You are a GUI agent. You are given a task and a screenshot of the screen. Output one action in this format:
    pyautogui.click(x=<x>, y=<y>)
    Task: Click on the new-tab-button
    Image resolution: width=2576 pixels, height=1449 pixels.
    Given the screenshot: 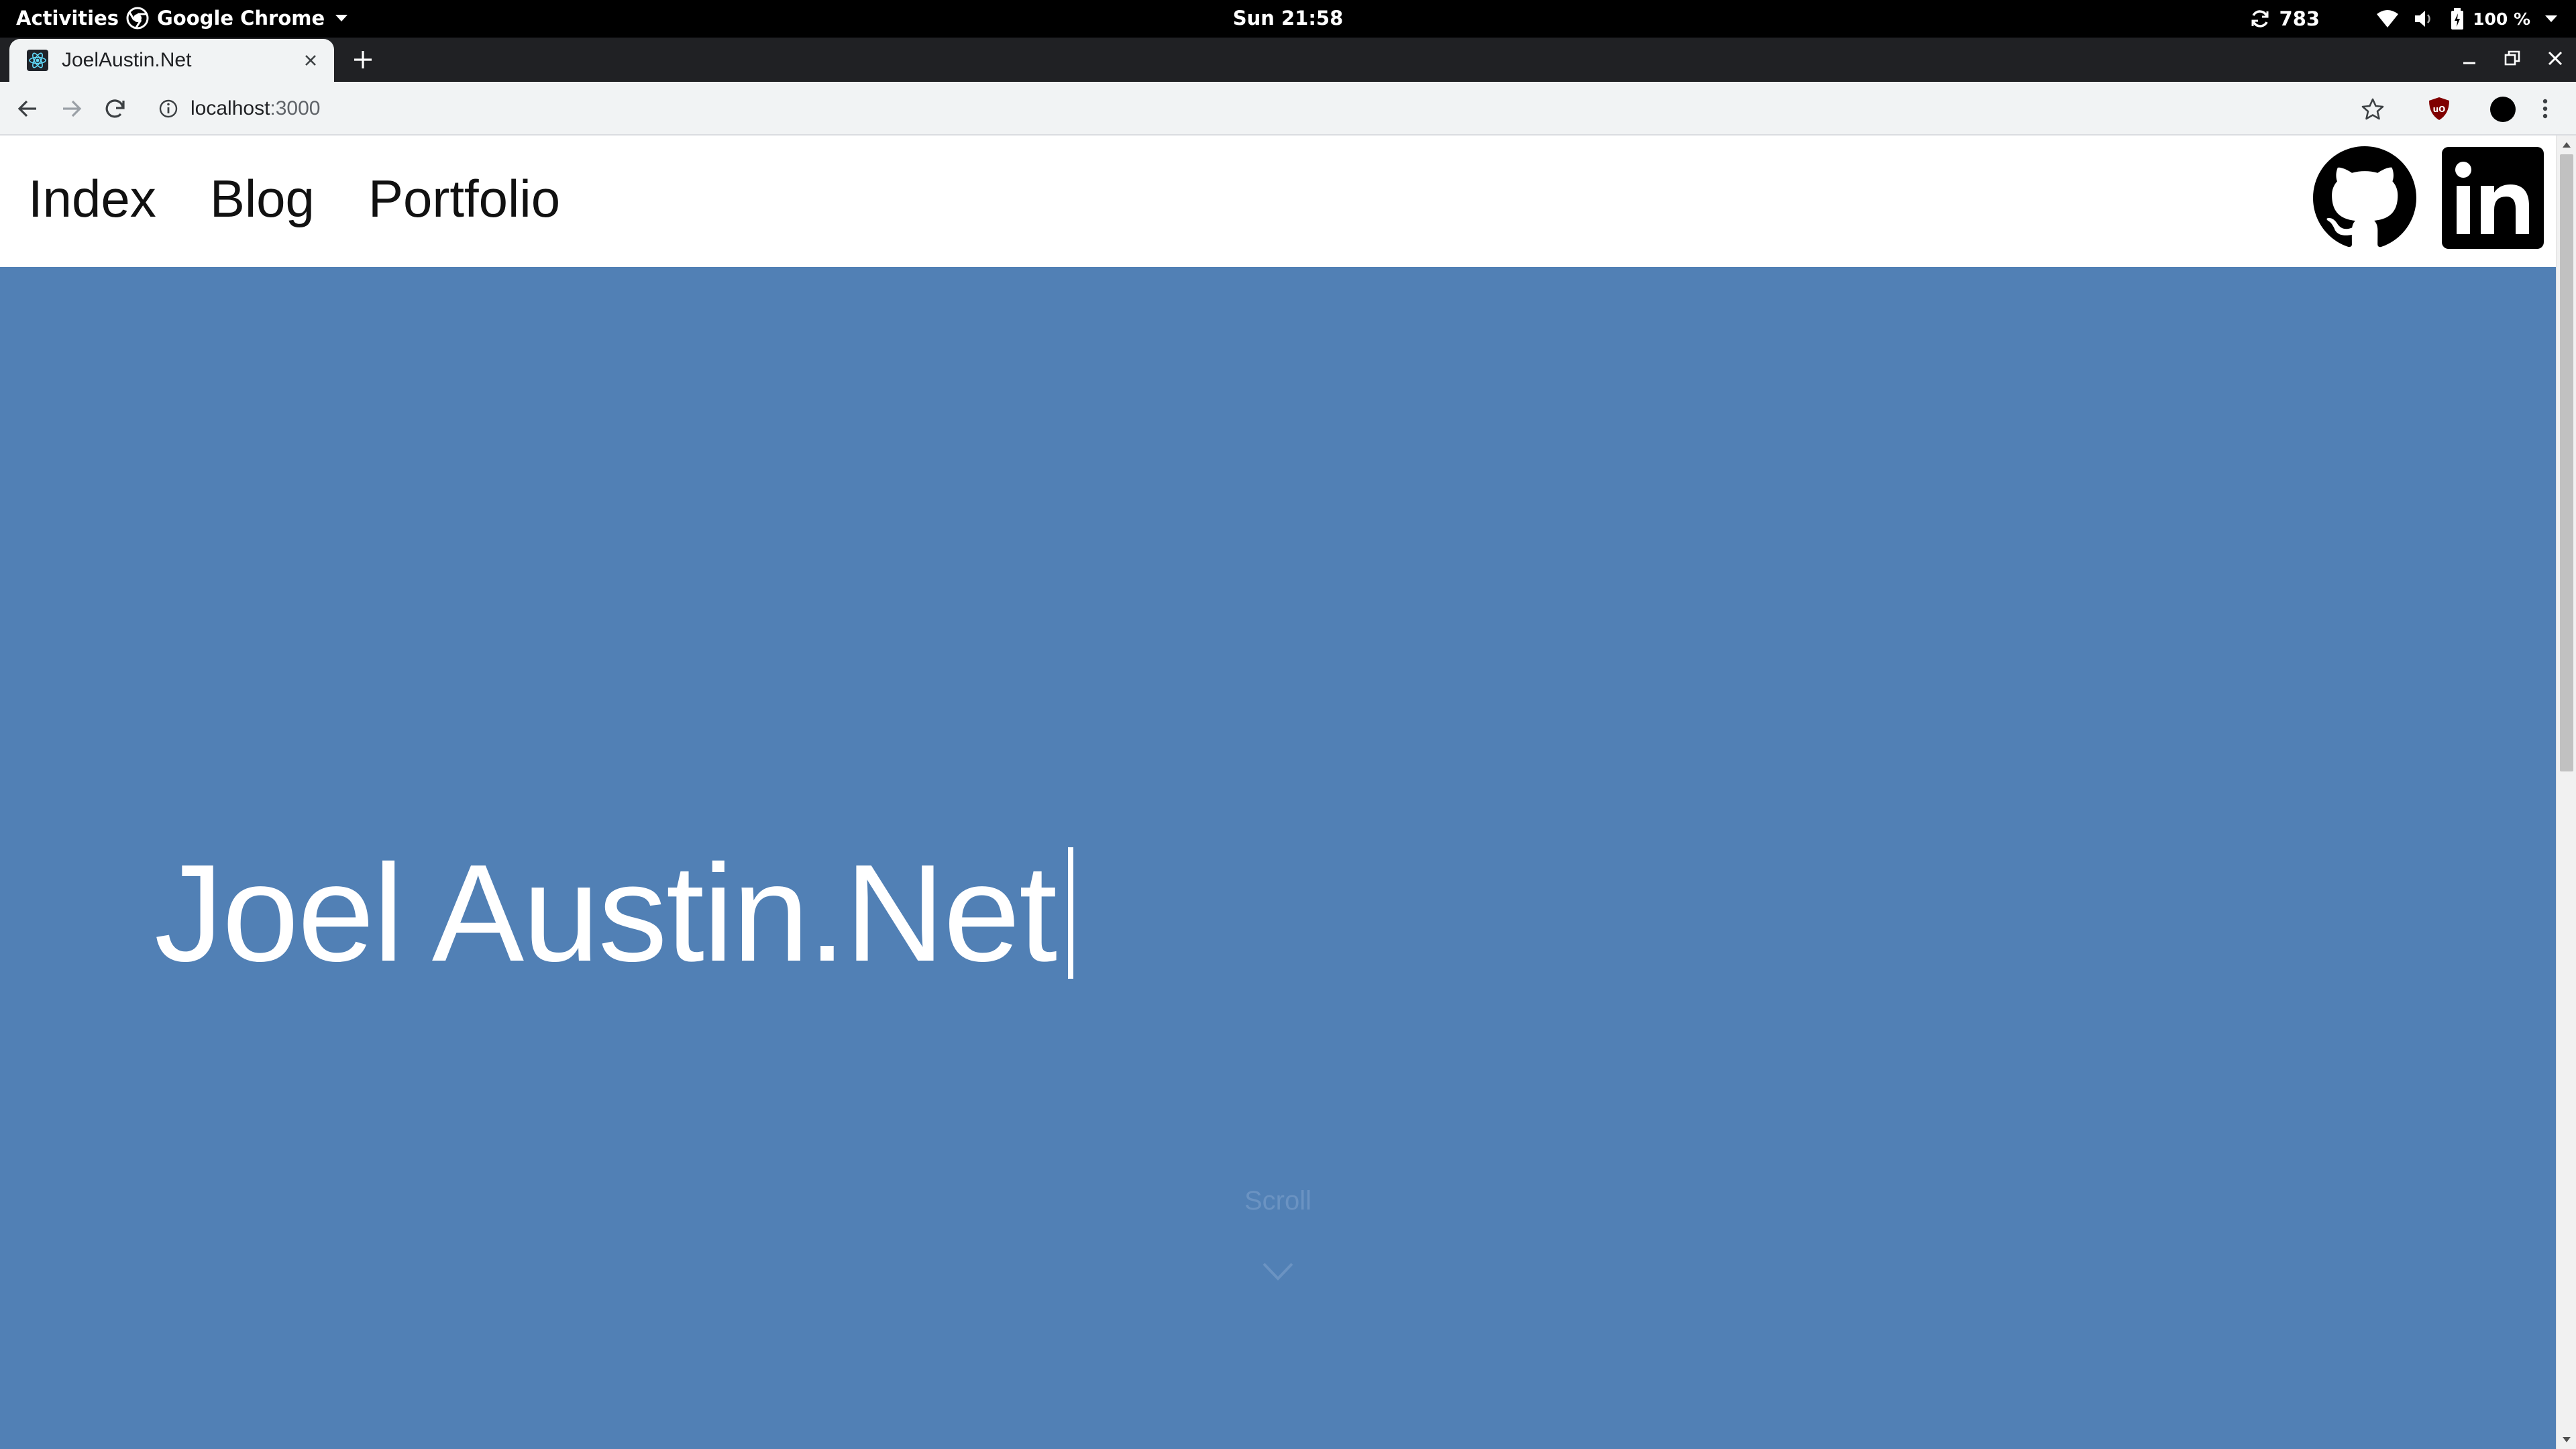 What is the action you would take?
    pyautogui.click(x=363, y=59)
    